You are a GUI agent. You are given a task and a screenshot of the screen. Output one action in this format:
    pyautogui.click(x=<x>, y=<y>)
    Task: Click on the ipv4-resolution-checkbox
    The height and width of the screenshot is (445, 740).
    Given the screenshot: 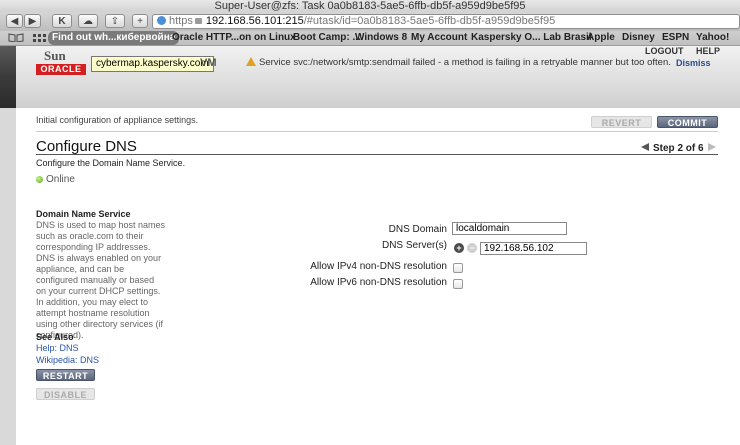 What is the action you would take?
    pyautogui.click(x=458, y=268)
    